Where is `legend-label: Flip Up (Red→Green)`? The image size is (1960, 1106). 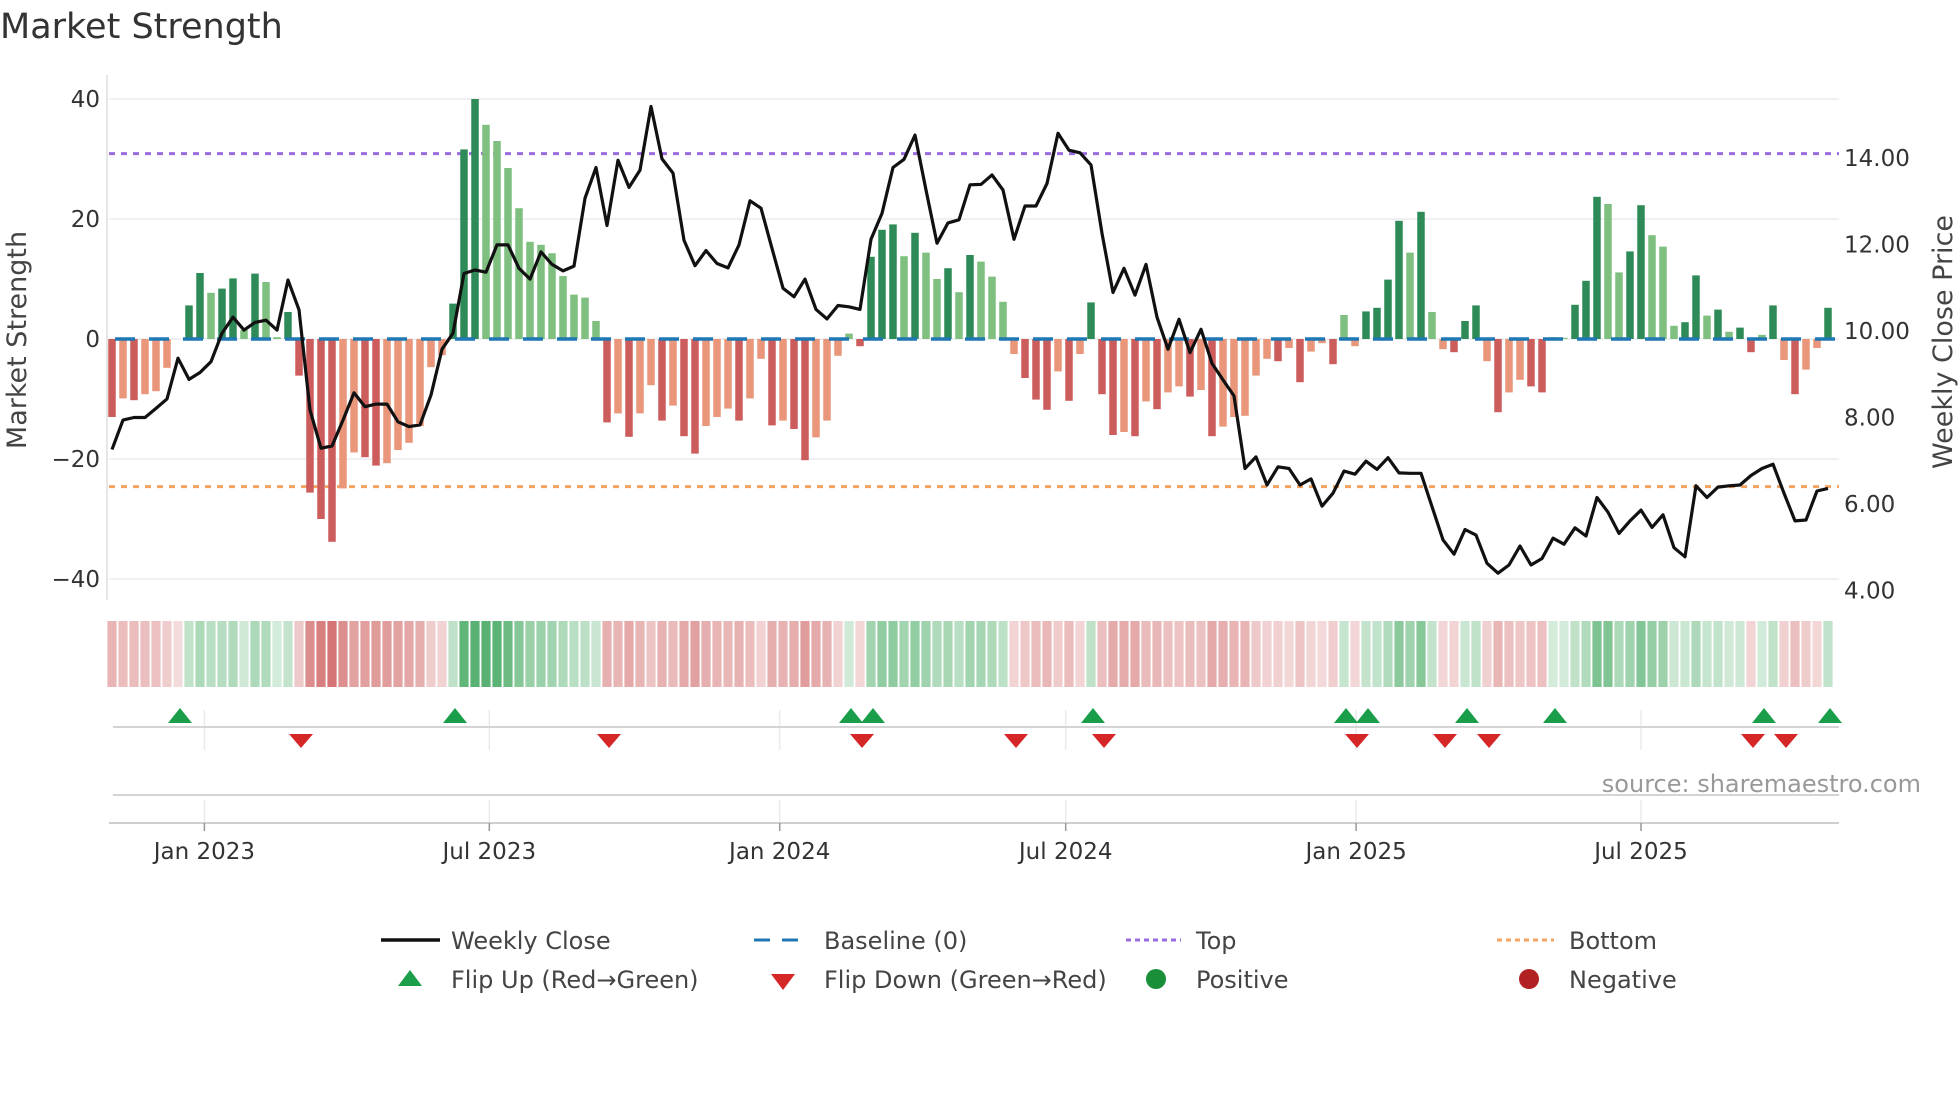
legend-label: Flip Up (Red→Green) is located at coordinates (575, 980).